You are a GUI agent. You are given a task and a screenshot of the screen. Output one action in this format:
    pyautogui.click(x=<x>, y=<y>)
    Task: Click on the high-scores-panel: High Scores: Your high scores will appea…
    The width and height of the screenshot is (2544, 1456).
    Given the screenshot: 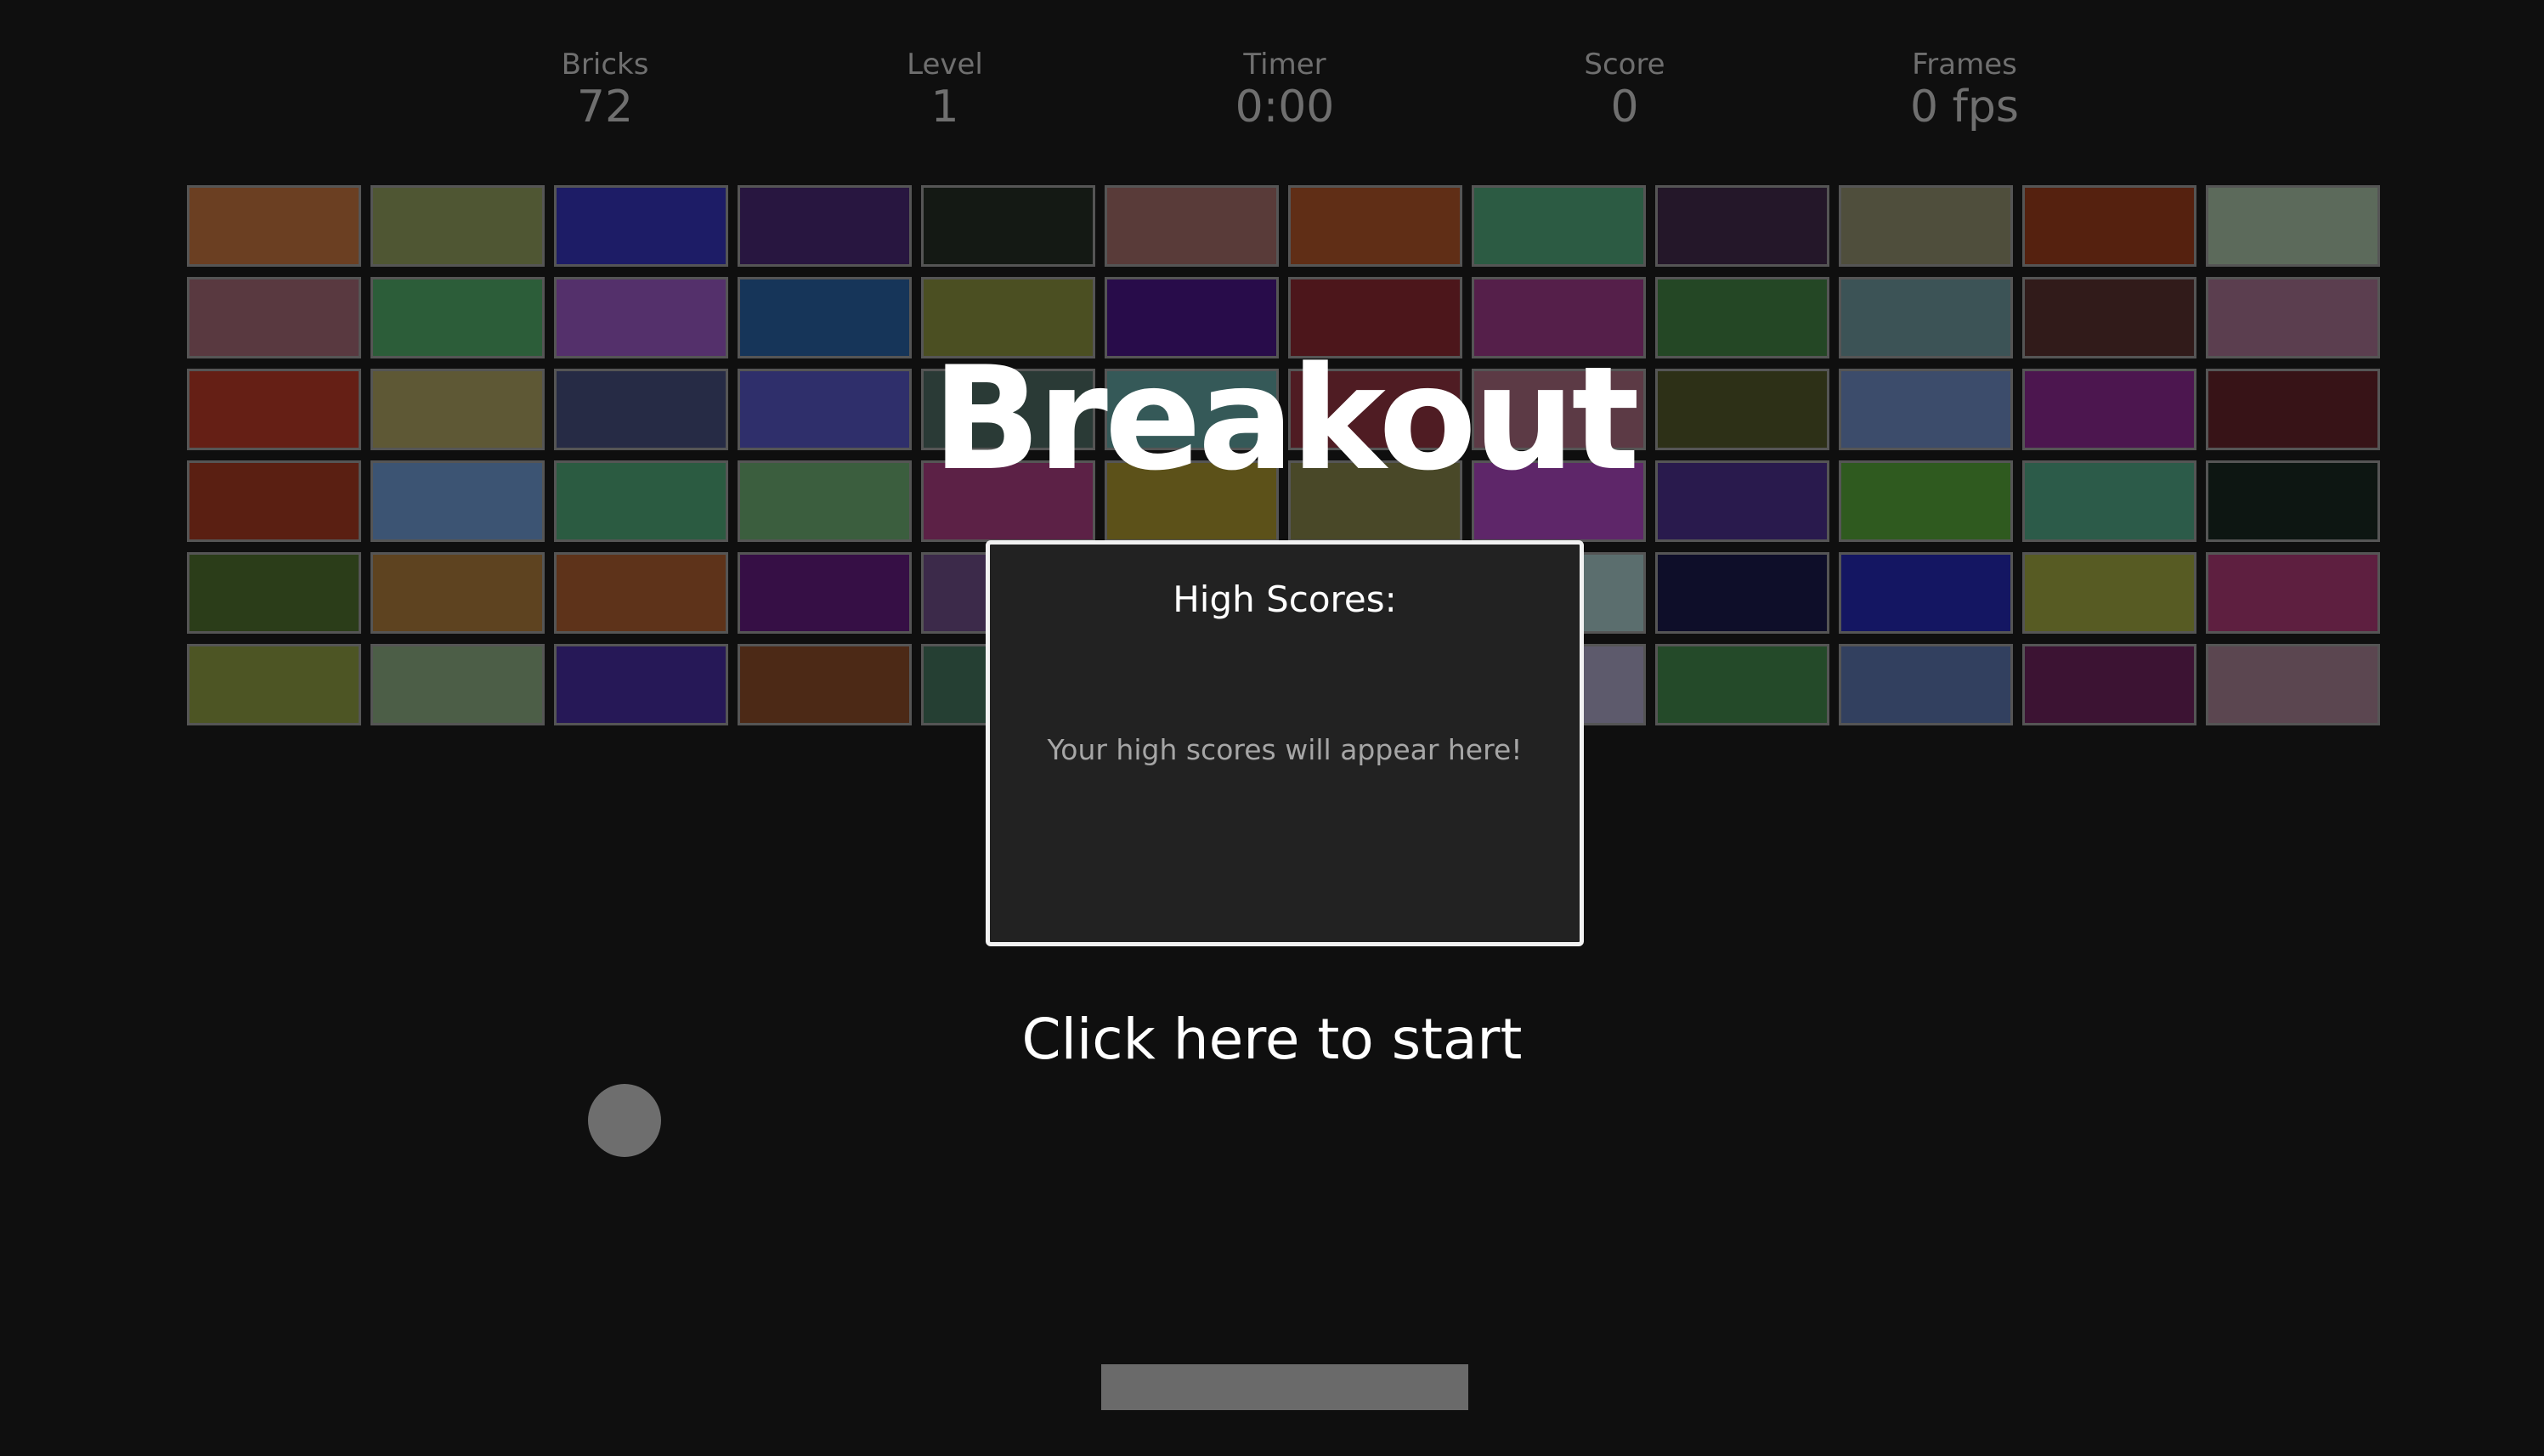 What is the action you would take?
    pyautogui.click(x=1285, y=743)
    